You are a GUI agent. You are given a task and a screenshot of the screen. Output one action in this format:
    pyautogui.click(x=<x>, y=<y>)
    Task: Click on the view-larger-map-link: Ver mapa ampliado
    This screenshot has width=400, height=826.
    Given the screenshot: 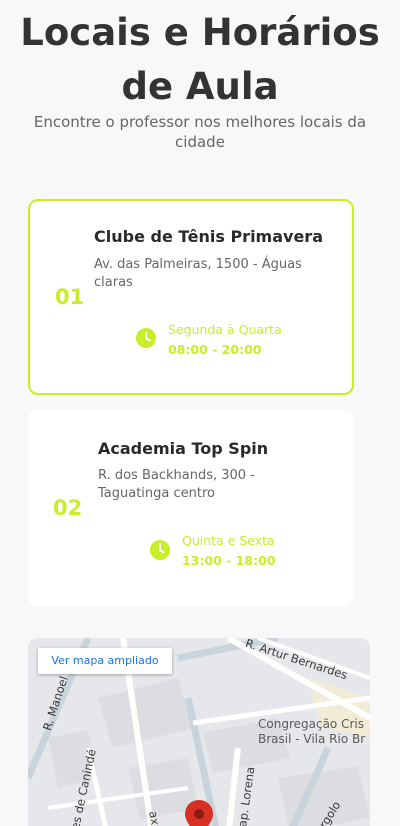 What is the action you would take?
    pyautogui.click(x=105, y=661)
    